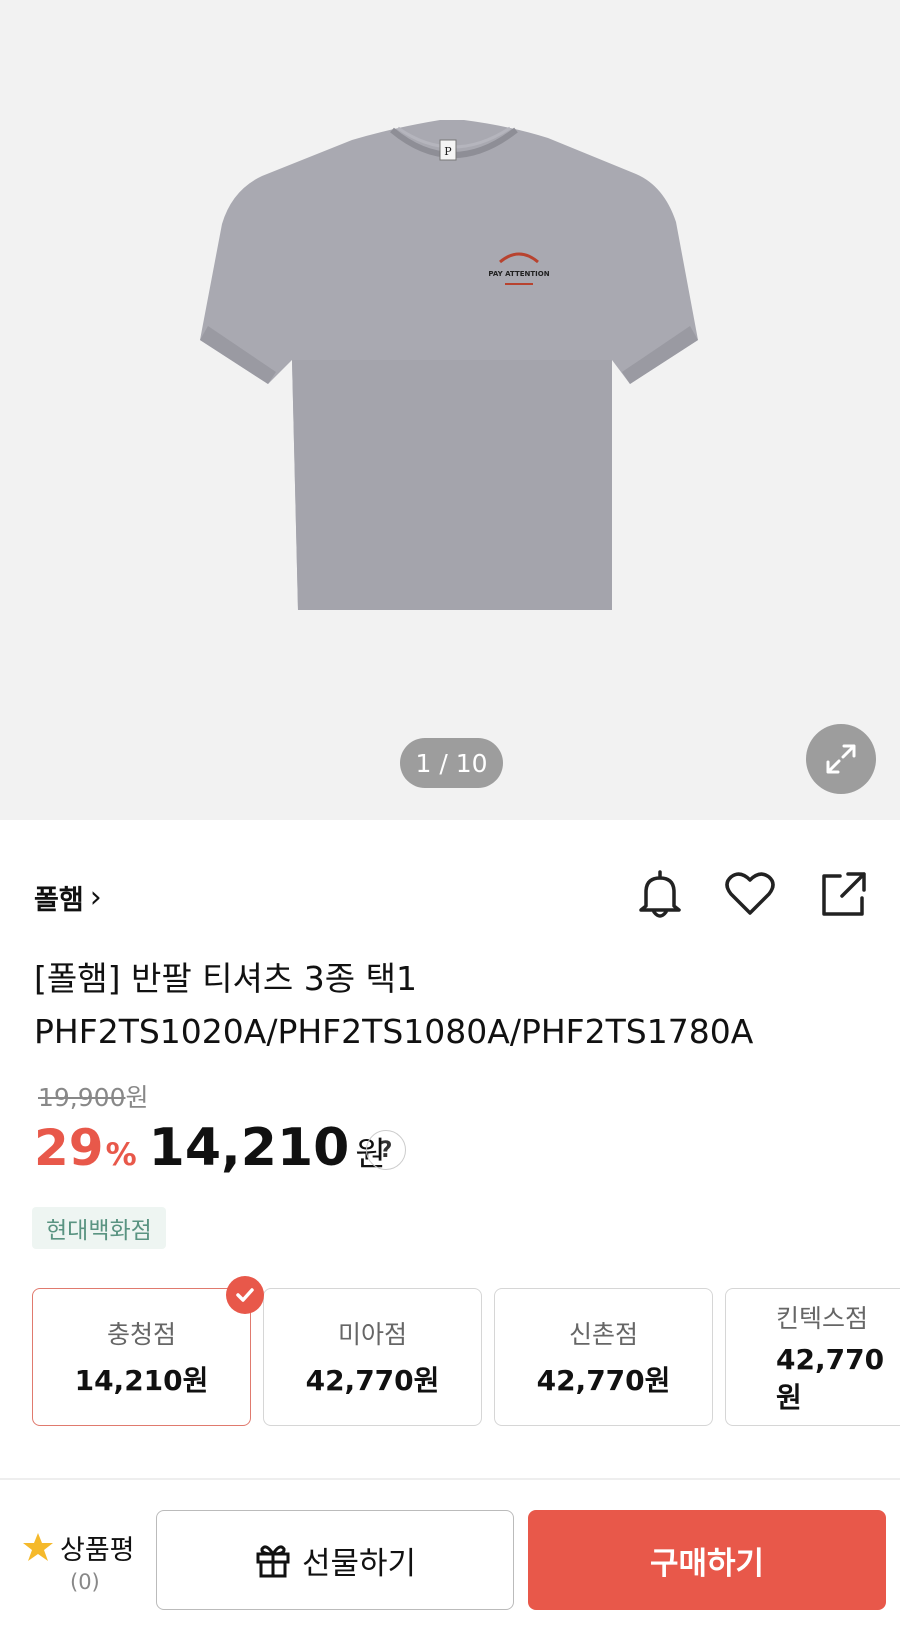 Image resolution: width=900 pixels, height=1626 pixels. Describe the element at coordinates (448, 151) in the screenshot. I see `neck-tag-logo: P` at that location.